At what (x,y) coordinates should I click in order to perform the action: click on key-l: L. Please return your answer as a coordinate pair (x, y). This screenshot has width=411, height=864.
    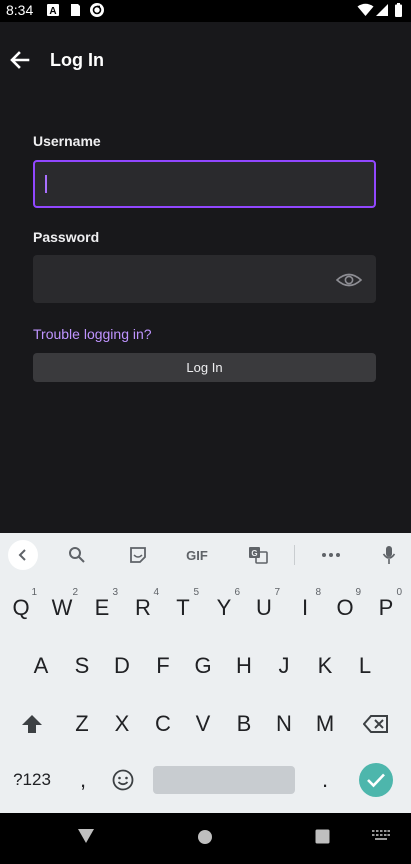
    Looking at the image, I should click on (365, 666).